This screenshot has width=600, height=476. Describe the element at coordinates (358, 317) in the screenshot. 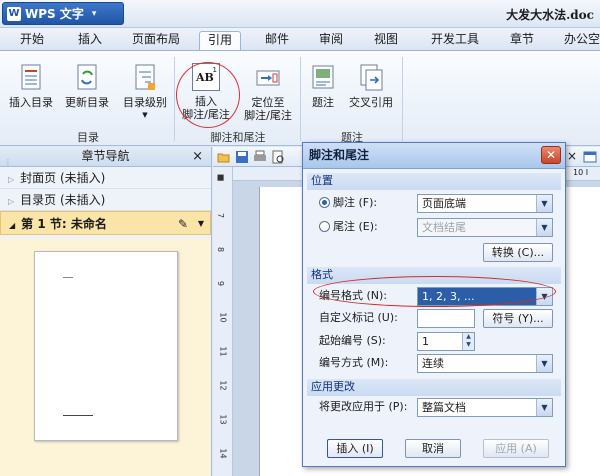

I see `custom-mark-label: 自定义标记 (U):` at that location.